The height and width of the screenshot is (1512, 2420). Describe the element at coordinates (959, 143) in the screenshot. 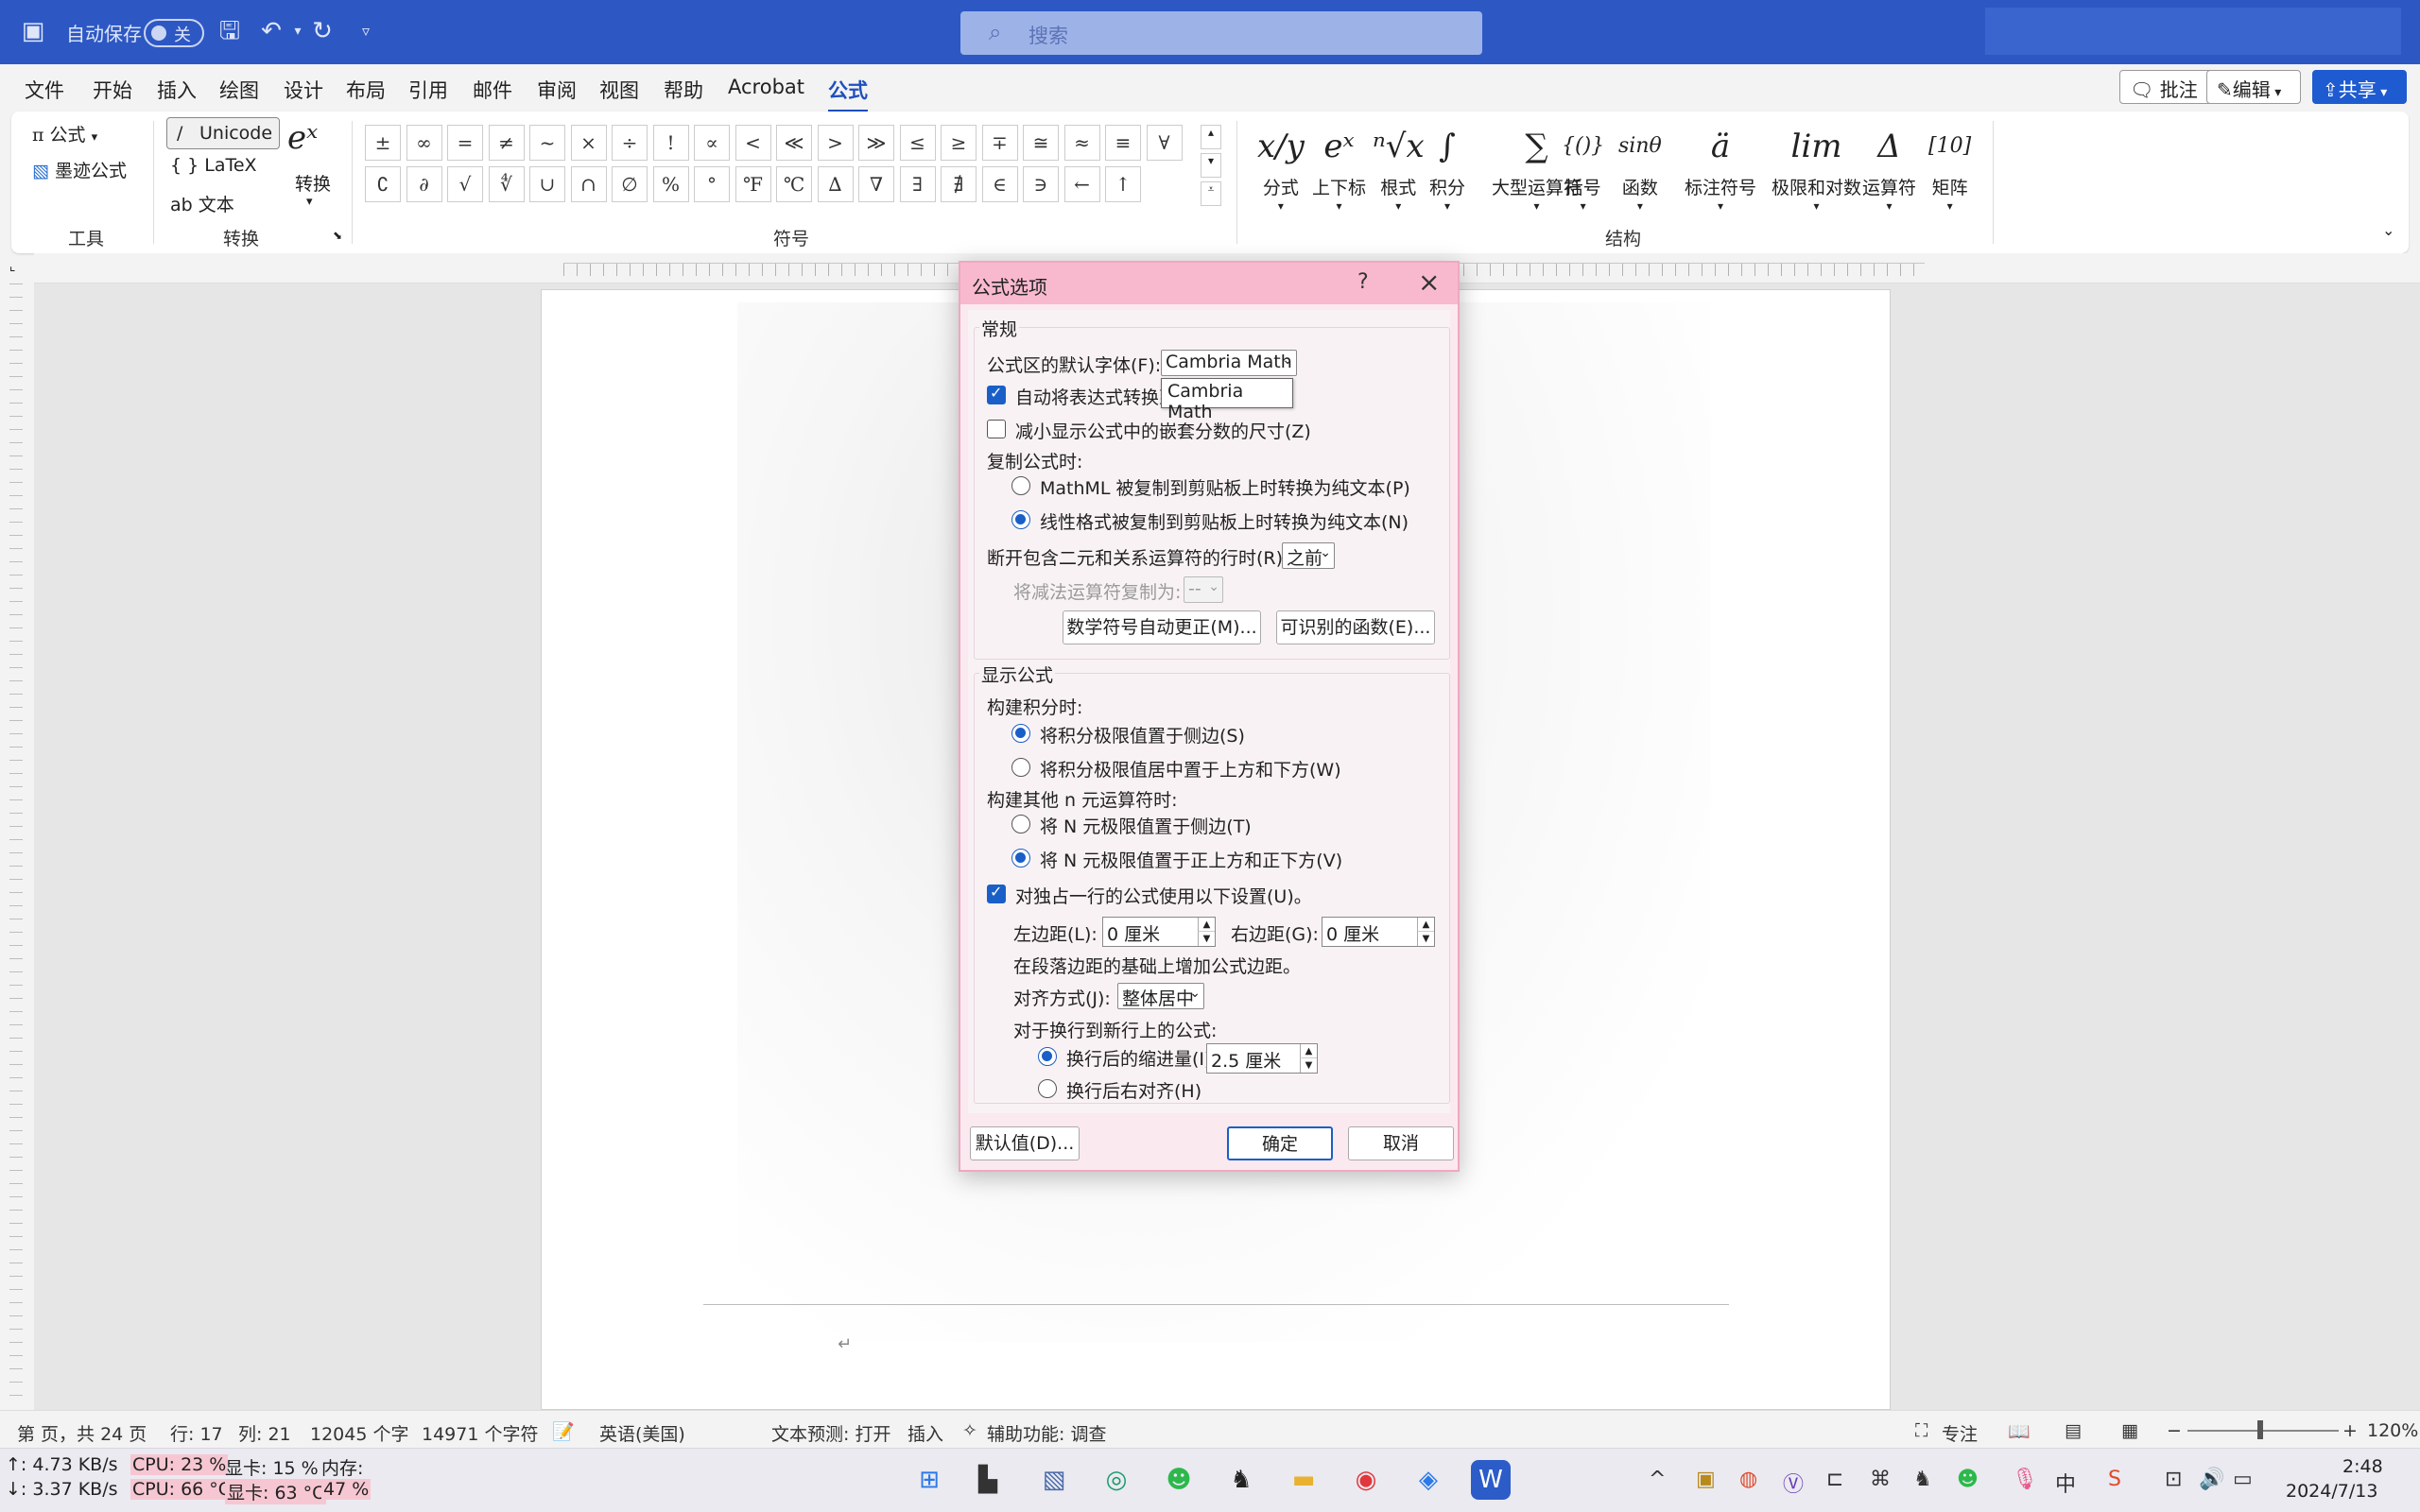

I see `symbol-button: ≥` at that location.